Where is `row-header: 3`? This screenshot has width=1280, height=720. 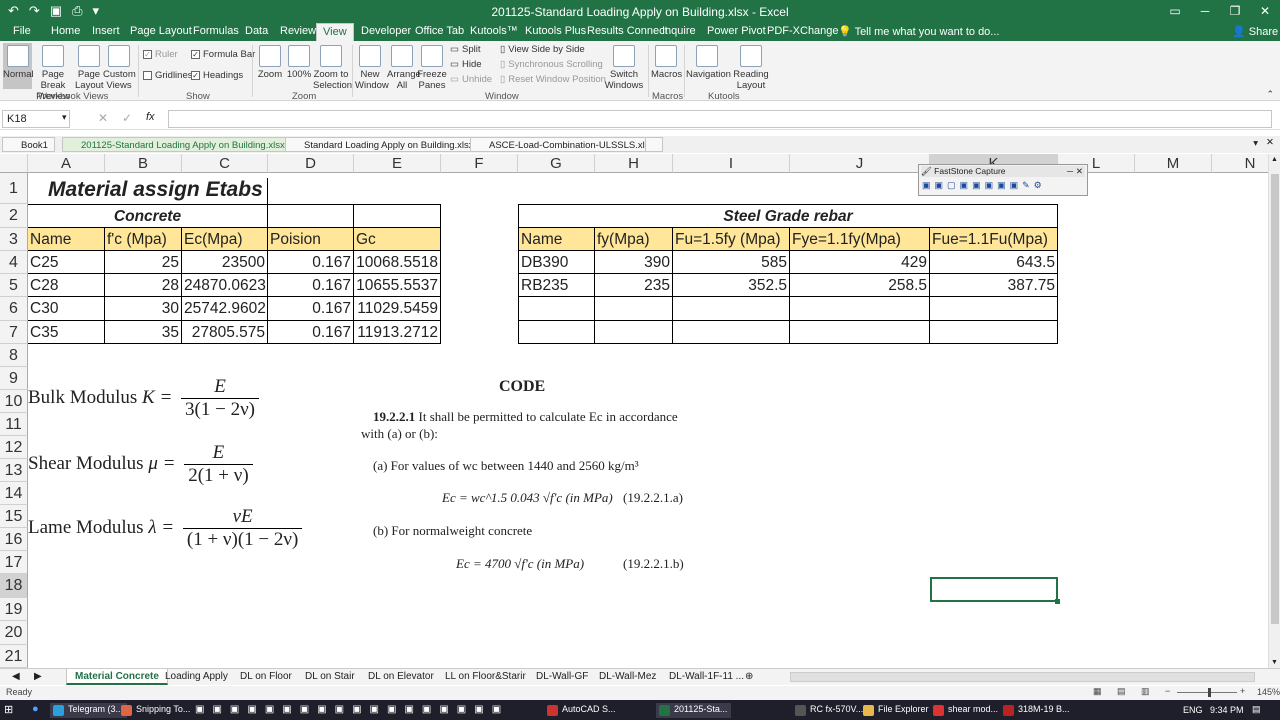 row-header: 3 is located at coordinates (14, 239).